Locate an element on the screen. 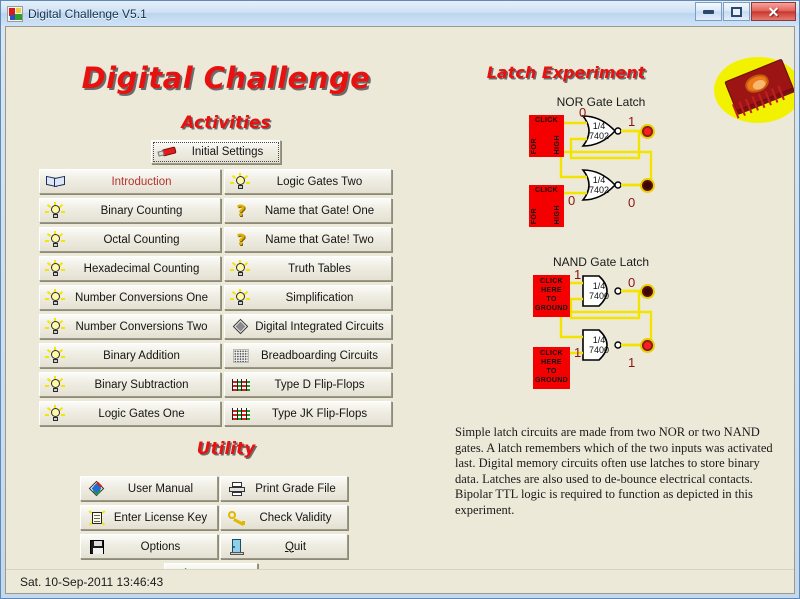  initial-settings-button: Initial Settings is located at coordinates (216, 152).